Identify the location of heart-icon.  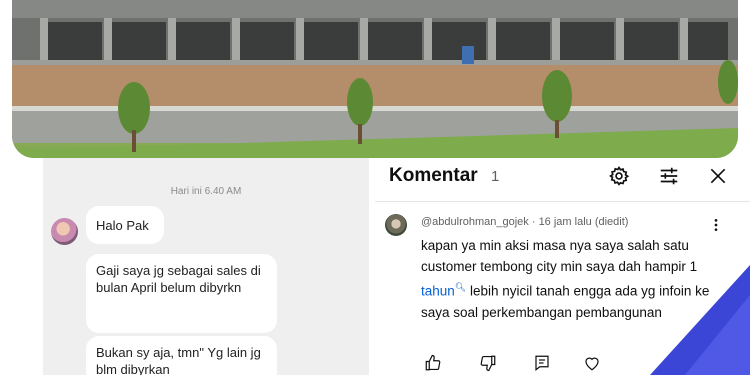
(592, 363).